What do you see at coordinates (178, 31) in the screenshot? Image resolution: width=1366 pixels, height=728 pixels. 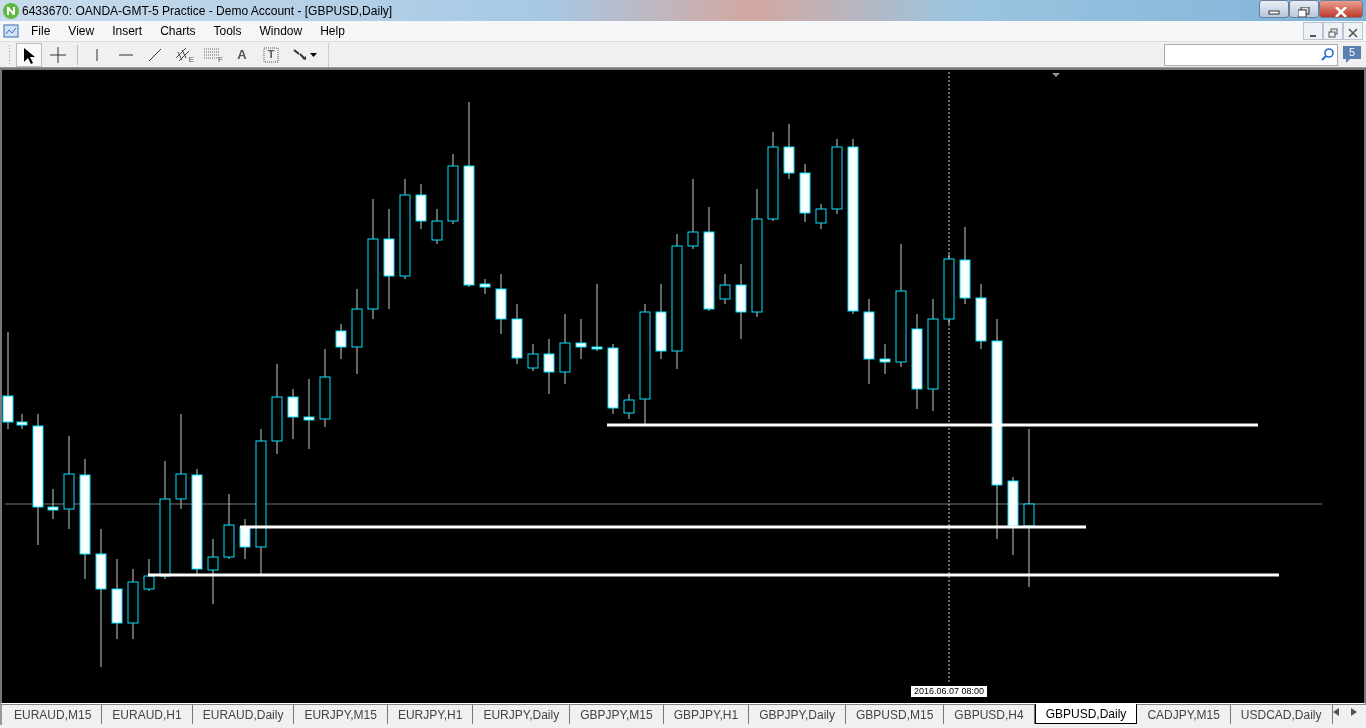 I see `menu-item: Charts` at bounding box center [178, 31].